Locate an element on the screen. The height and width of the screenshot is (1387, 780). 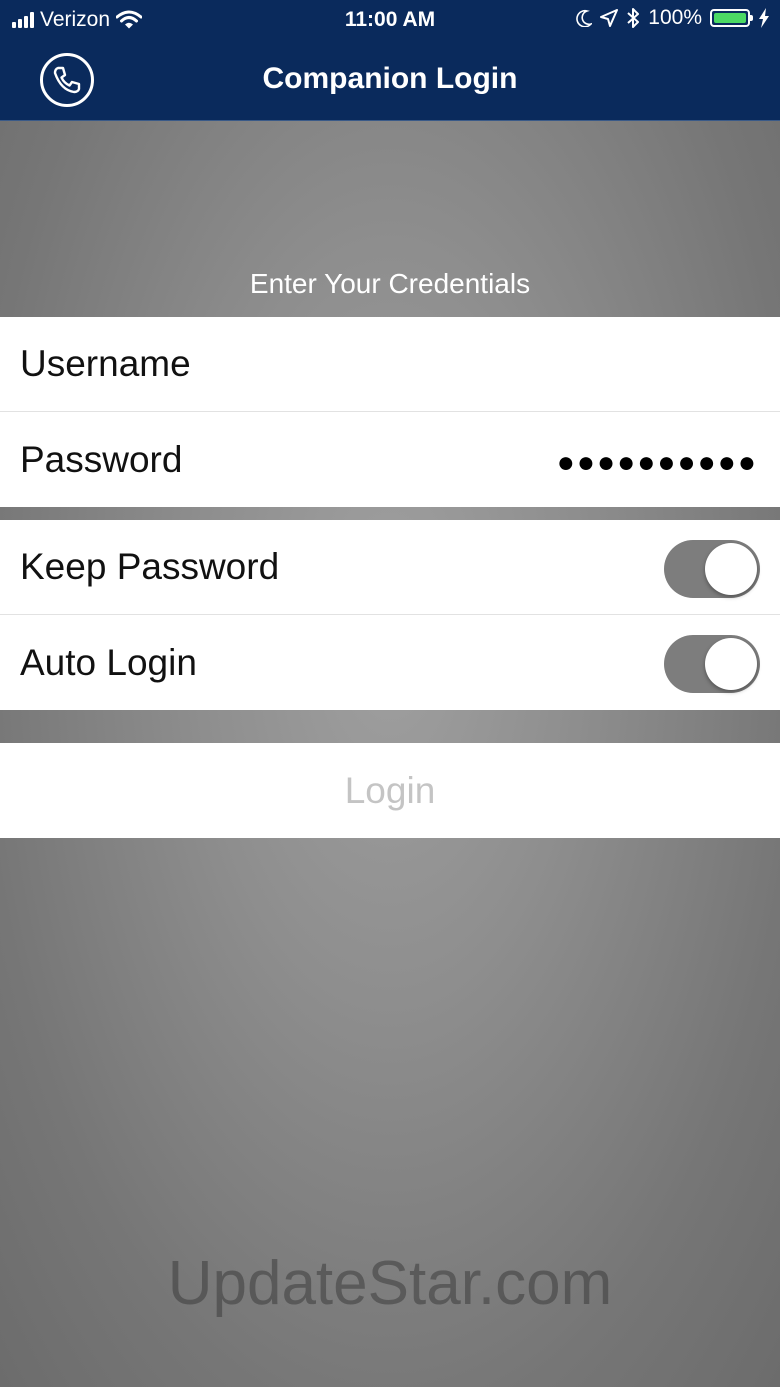
keep-password-label: Keep Password is located at coordinates (150, 566).